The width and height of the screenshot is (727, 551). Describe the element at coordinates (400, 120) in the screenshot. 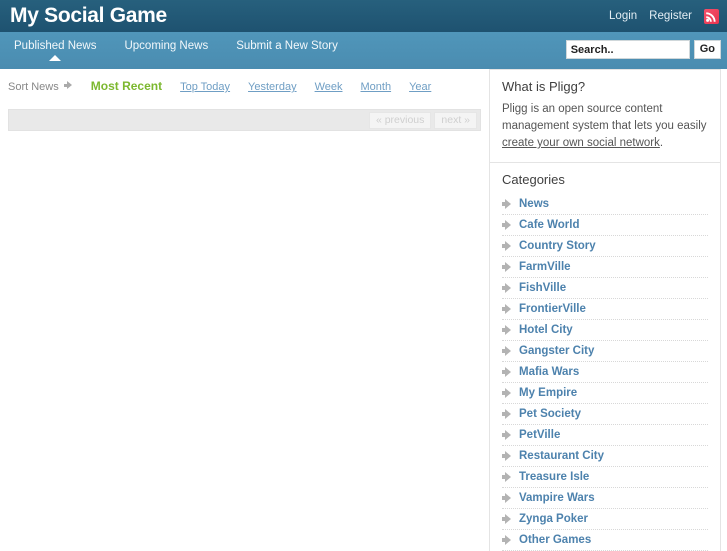

I see `previous-page-button: « previous` at that location.